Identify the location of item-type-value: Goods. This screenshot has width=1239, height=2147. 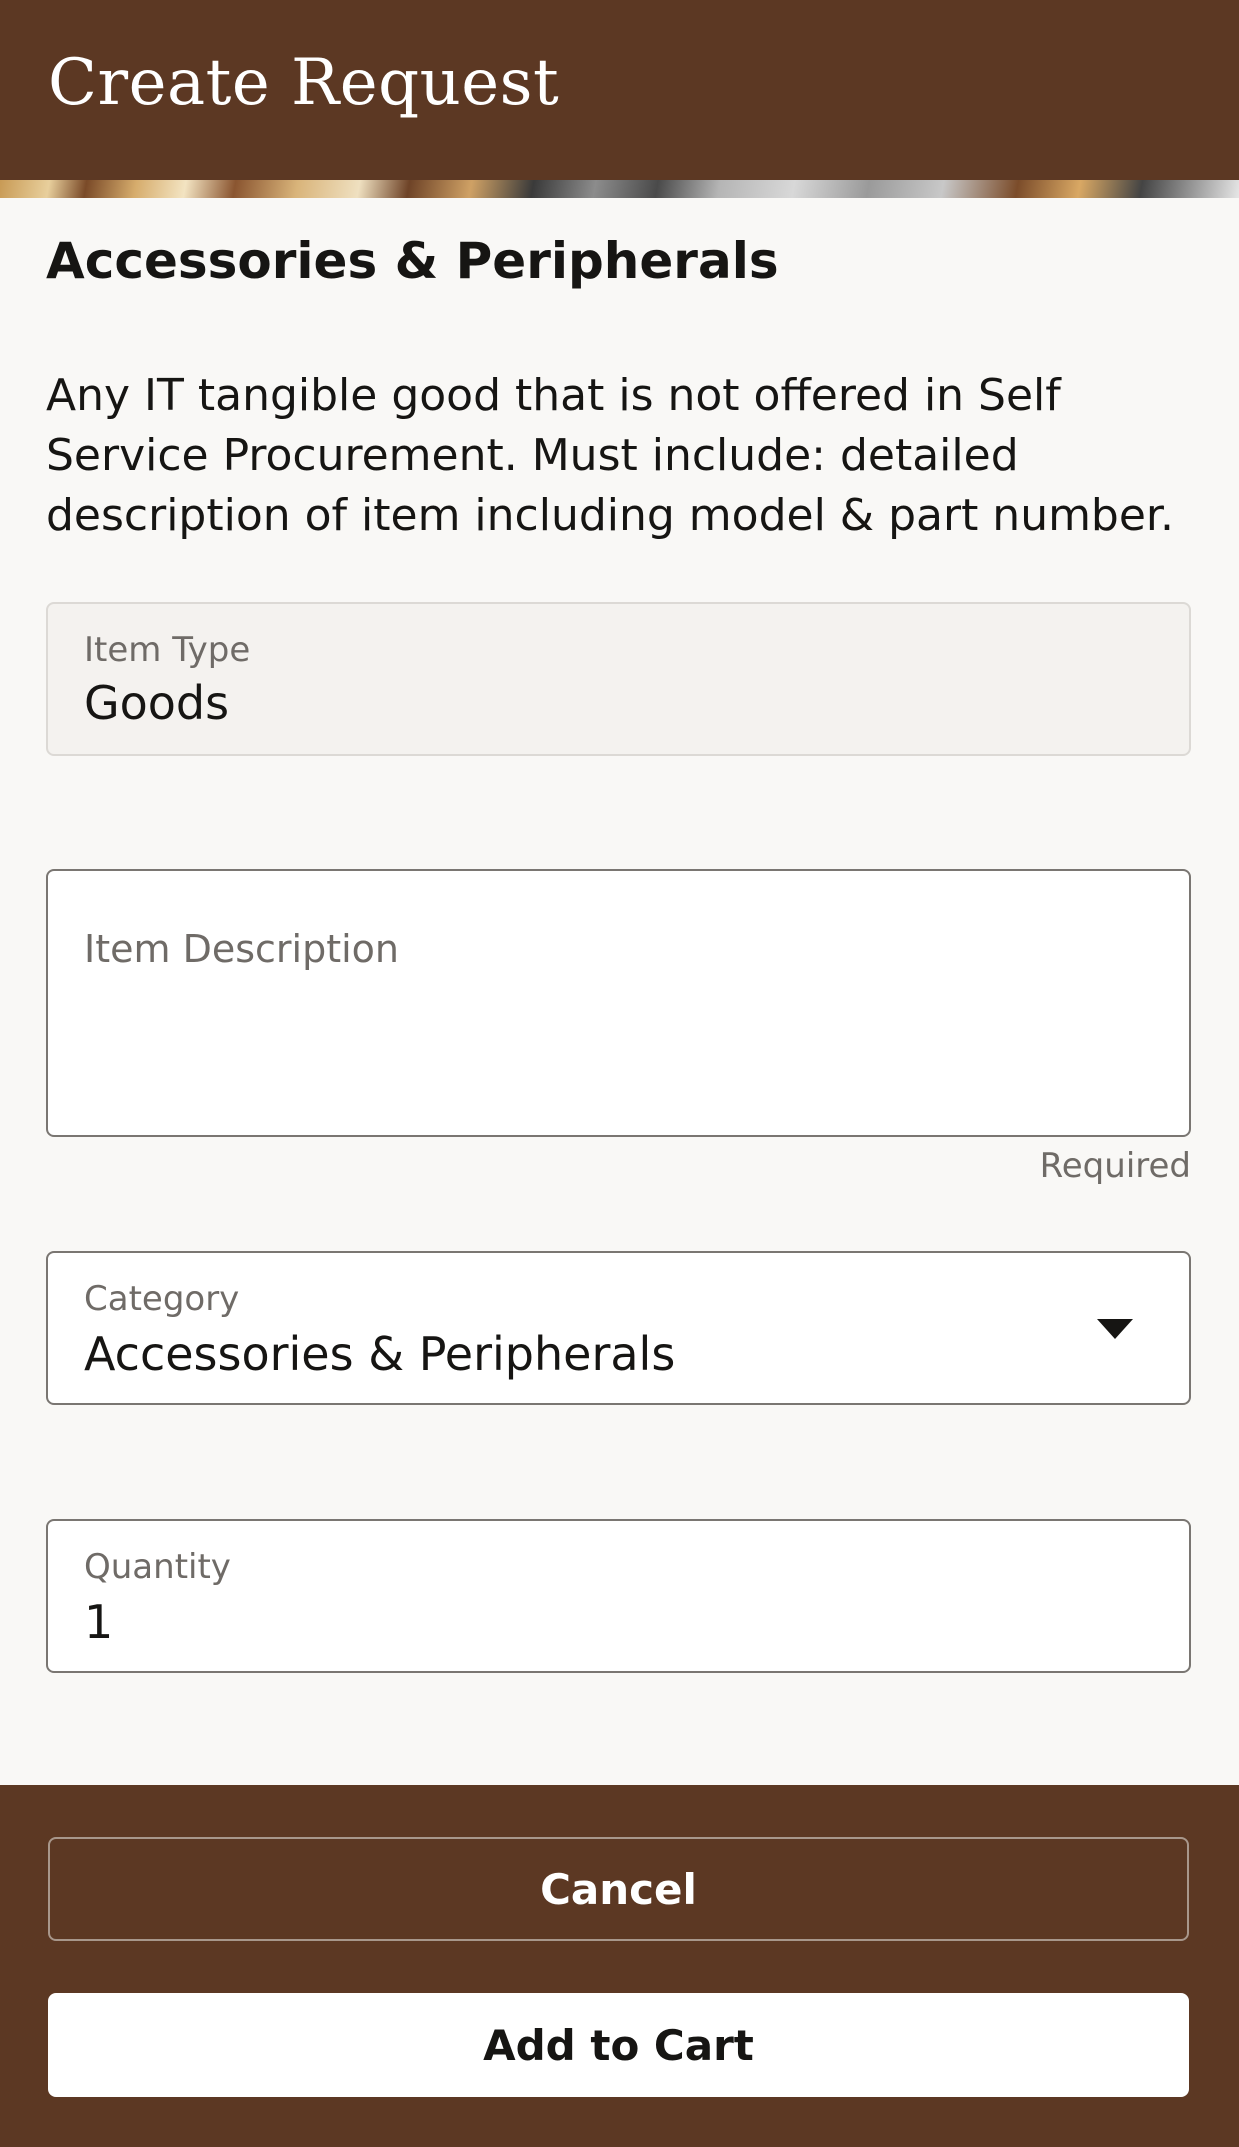
(157, 703).